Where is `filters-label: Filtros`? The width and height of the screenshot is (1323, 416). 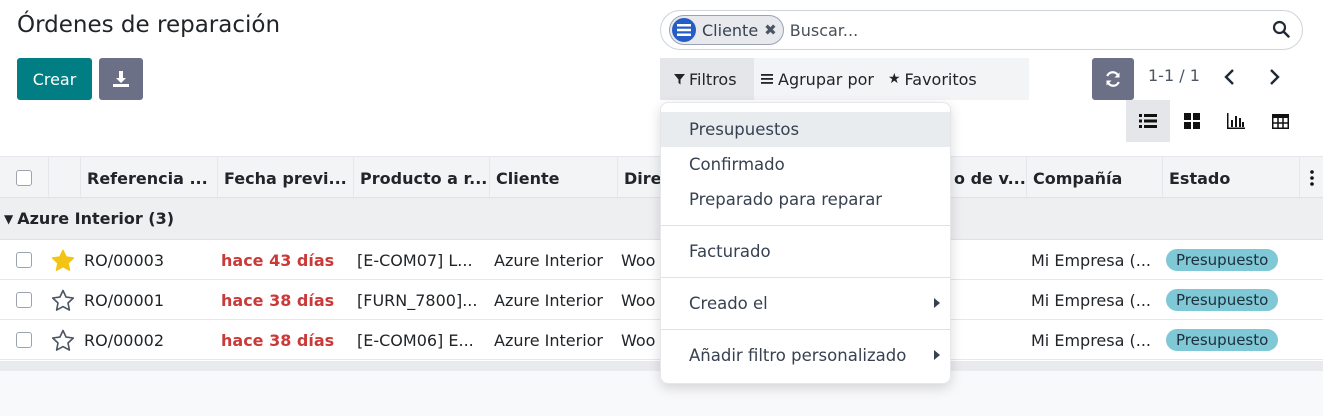
filters-label: Filtros is located at coordinates (713, 79).